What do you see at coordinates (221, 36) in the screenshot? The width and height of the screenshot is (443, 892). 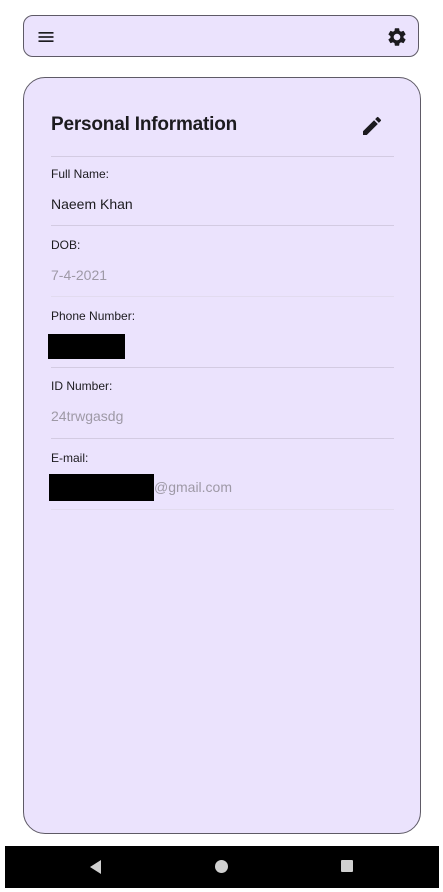 I see `top-app-bar` at bounding box center [221, 36].